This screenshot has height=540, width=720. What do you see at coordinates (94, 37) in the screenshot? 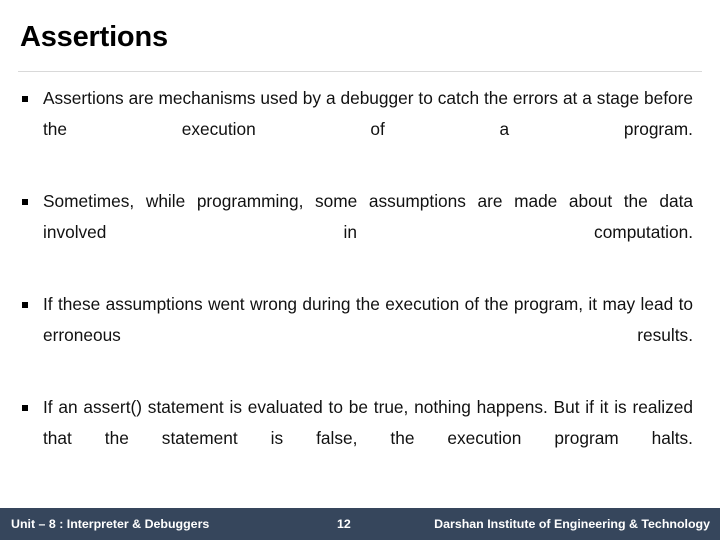
I see `page-title: Assertions` at bounding box center [94, 37].